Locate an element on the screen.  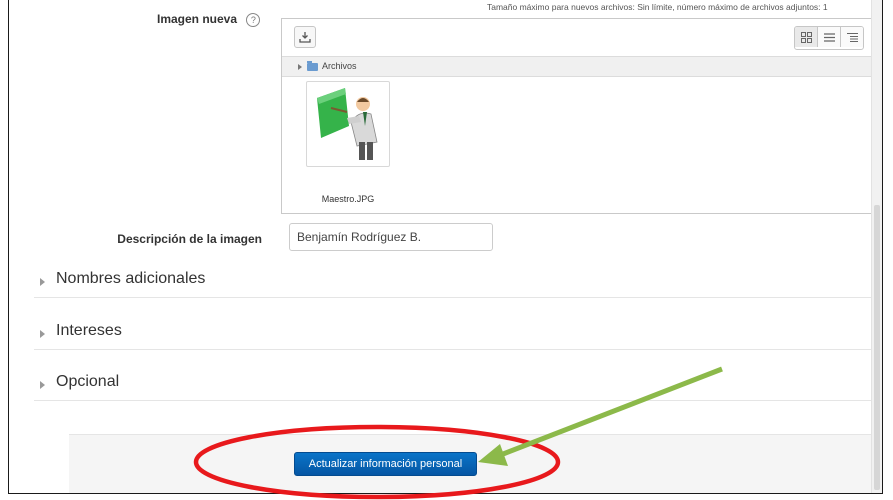
file-thumbnail is located at coordinates (348, 124).